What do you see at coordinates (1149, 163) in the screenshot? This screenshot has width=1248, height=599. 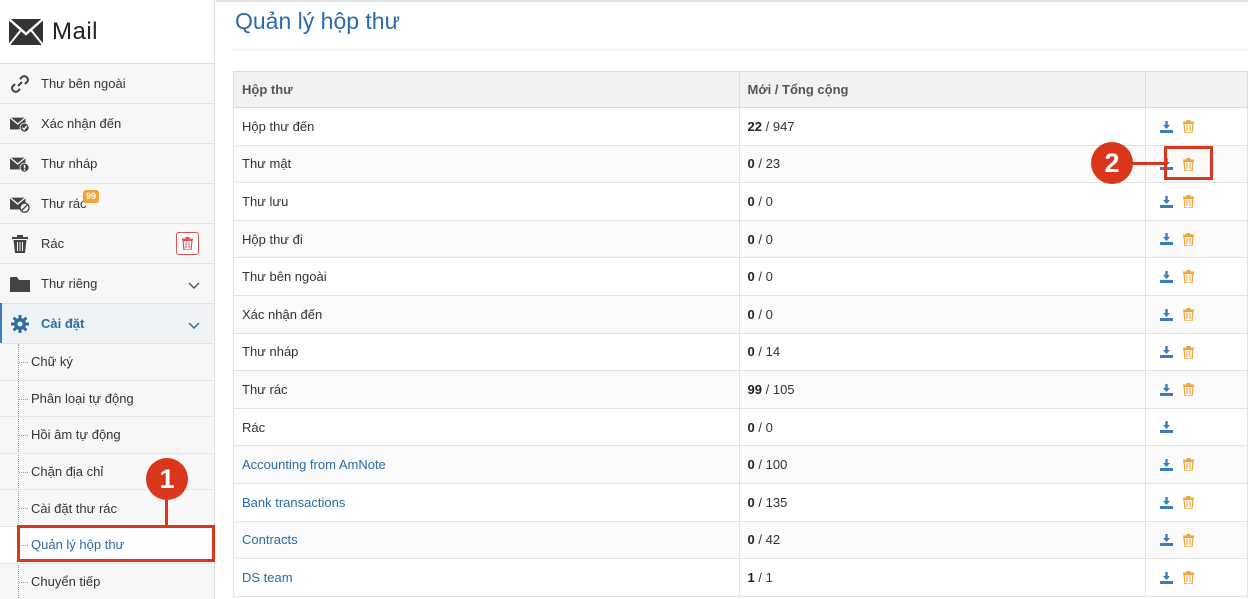 I see `callout-2-line` at bounding box center [1149, 163].